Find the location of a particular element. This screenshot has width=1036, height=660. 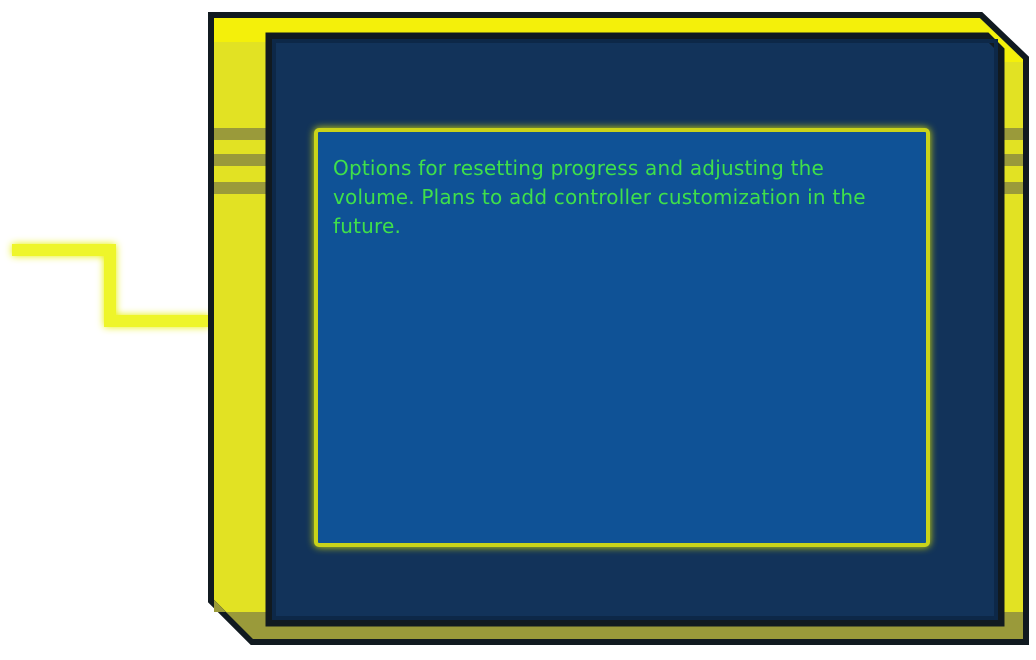

connector-wire is located at coordinates (111, 285).